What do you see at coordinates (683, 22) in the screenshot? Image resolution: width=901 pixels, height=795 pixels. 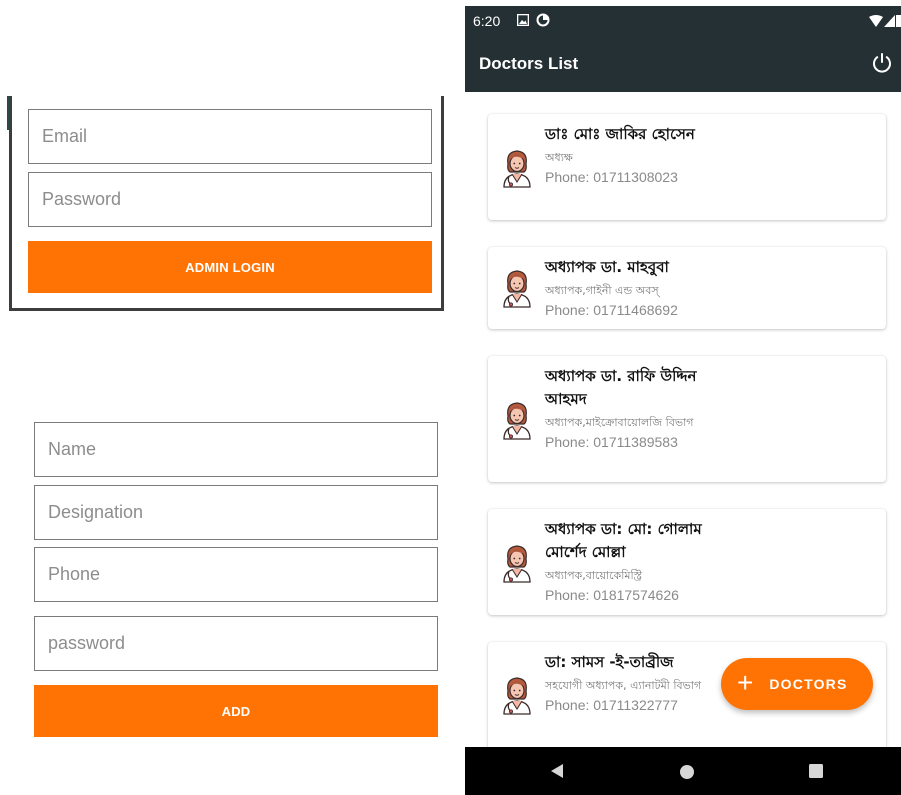 I see `status-bar: 6:20` at bounding box center [683, 22].